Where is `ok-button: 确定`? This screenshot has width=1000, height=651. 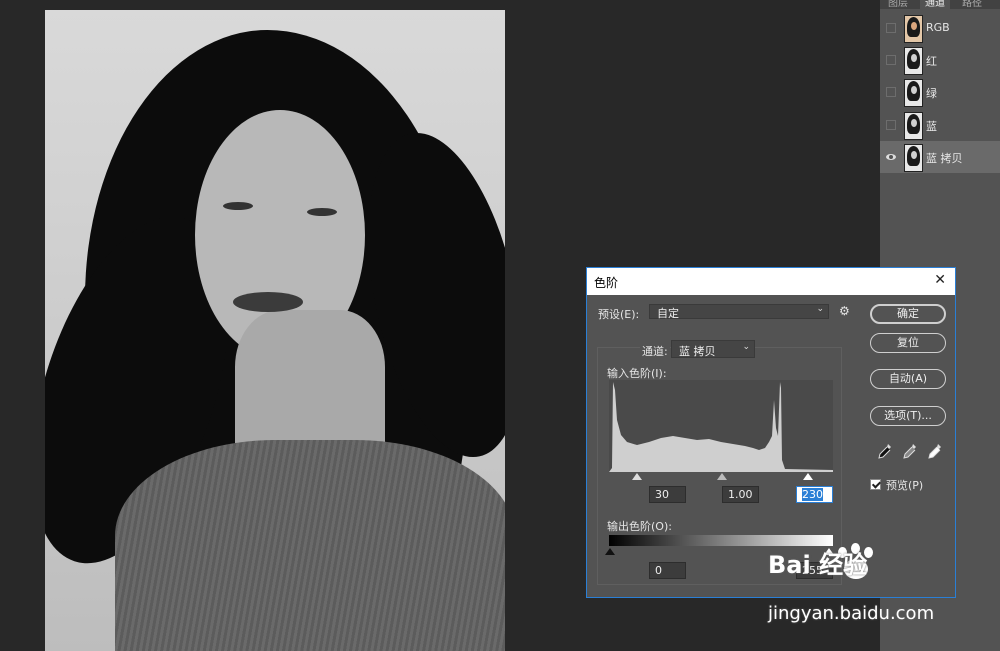 ok-button: 确定 is located at coordinates (908, 314).